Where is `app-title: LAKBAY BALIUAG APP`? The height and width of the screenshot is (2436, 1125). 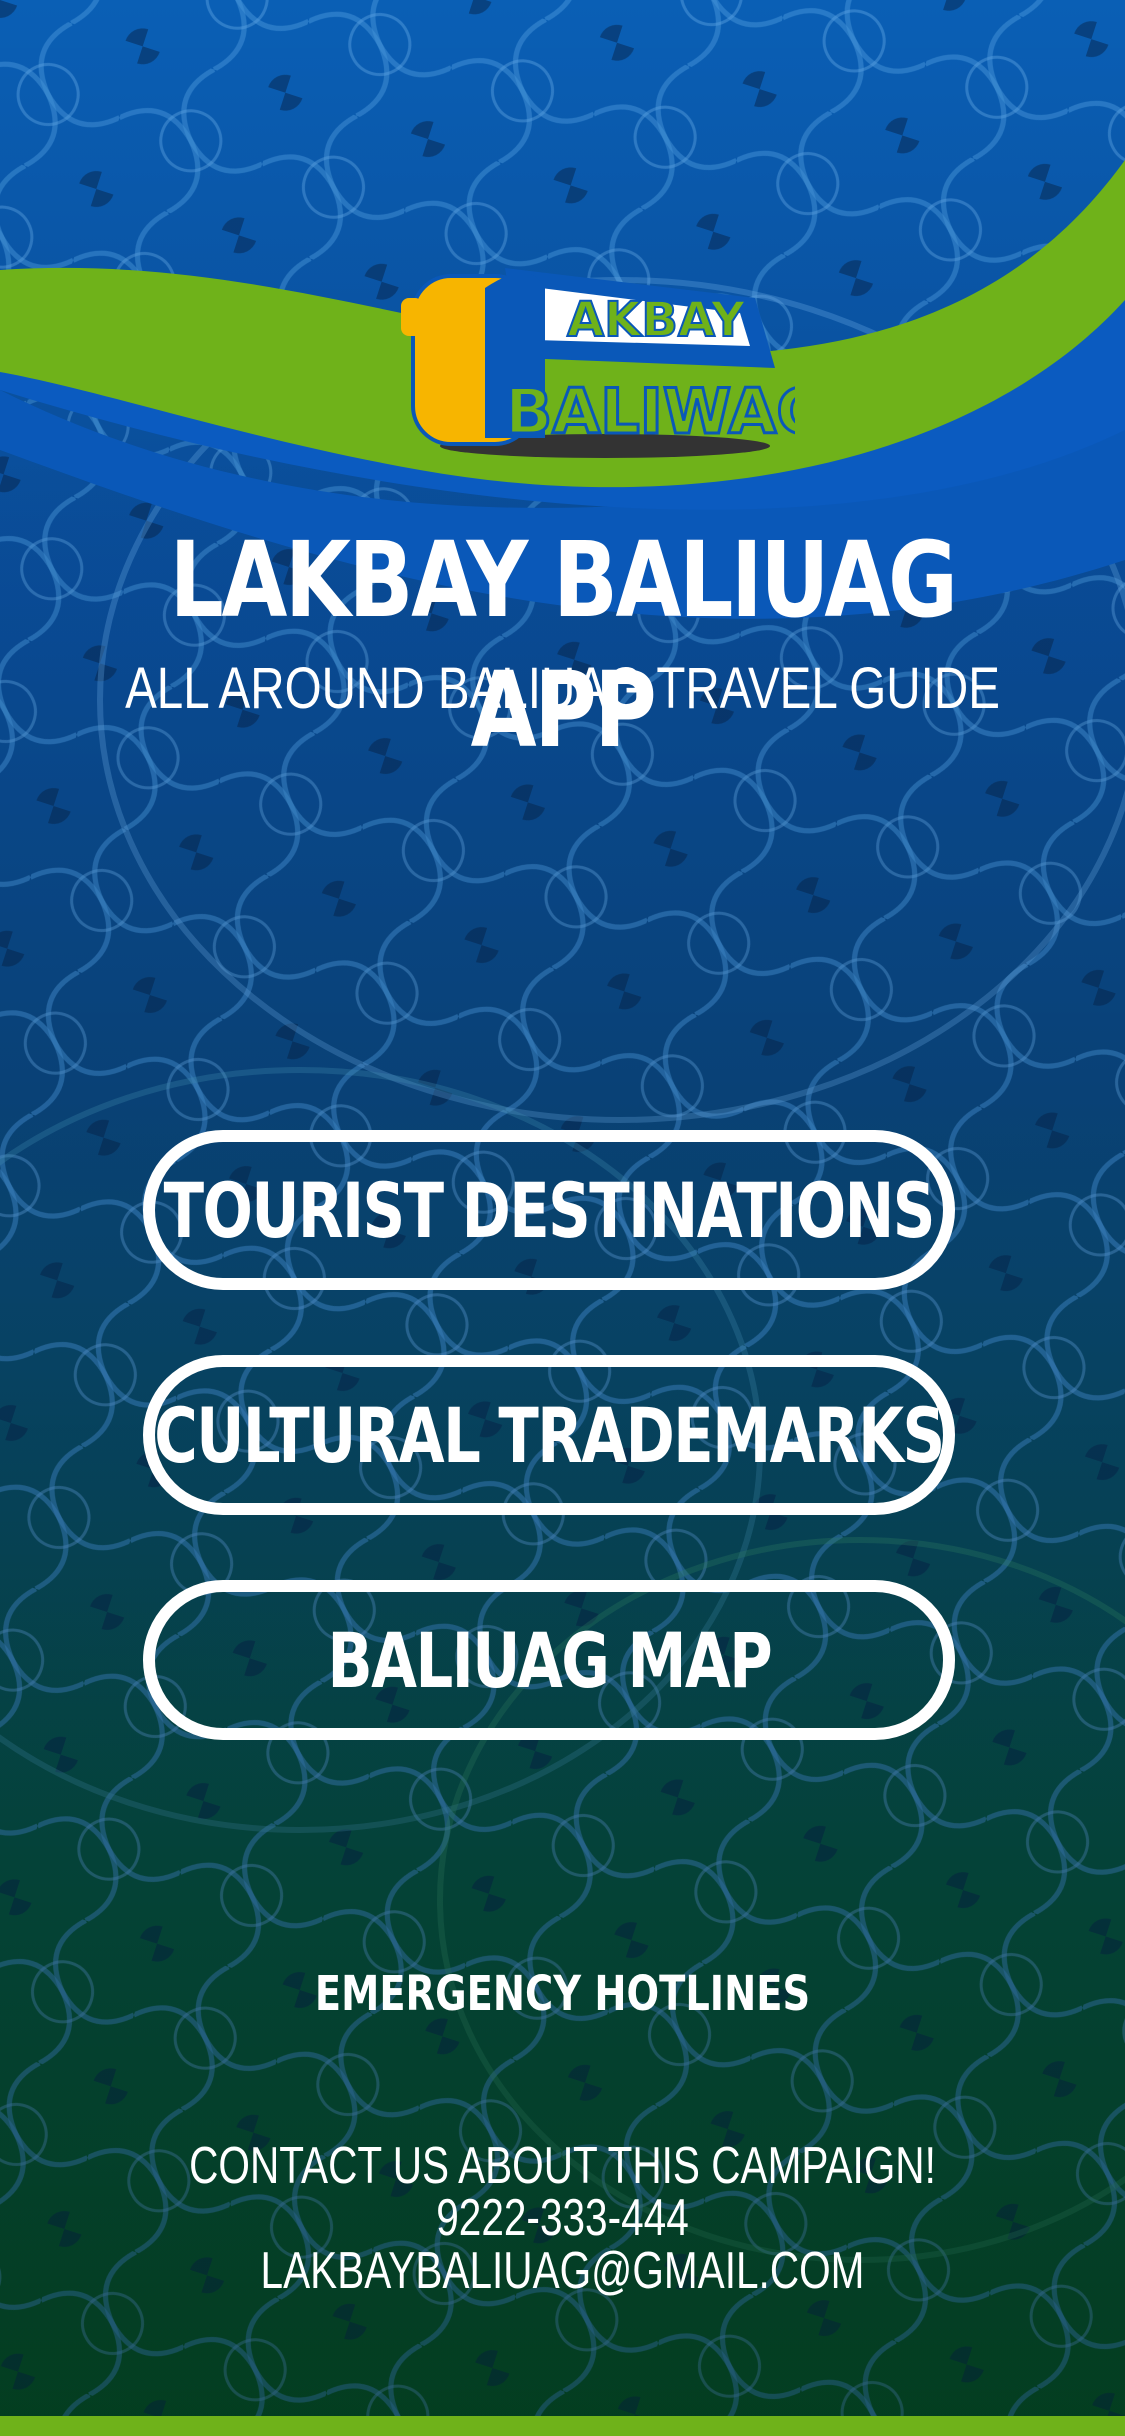 app-title: LAKBAY BALIUAG APP is located at coordinates (563, 645).